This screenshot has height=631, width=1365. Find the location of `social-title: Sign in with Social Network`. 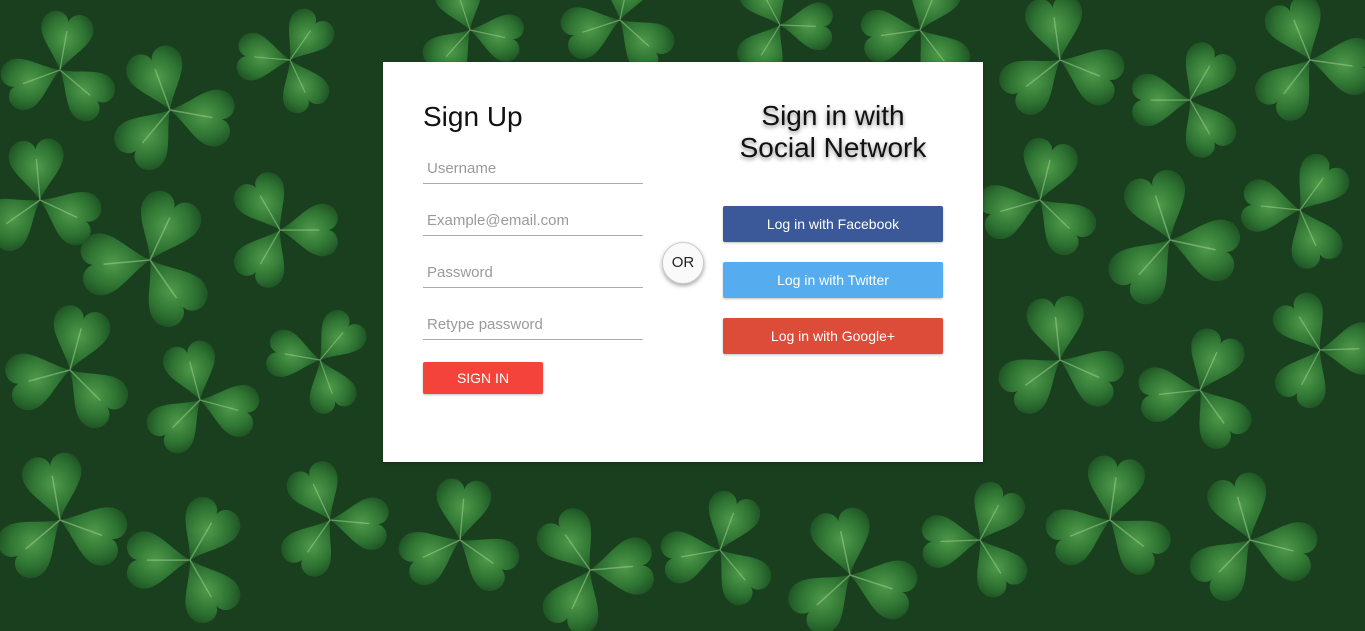

social-title: Sign in with Social Network is located at coordinates (833, 132).